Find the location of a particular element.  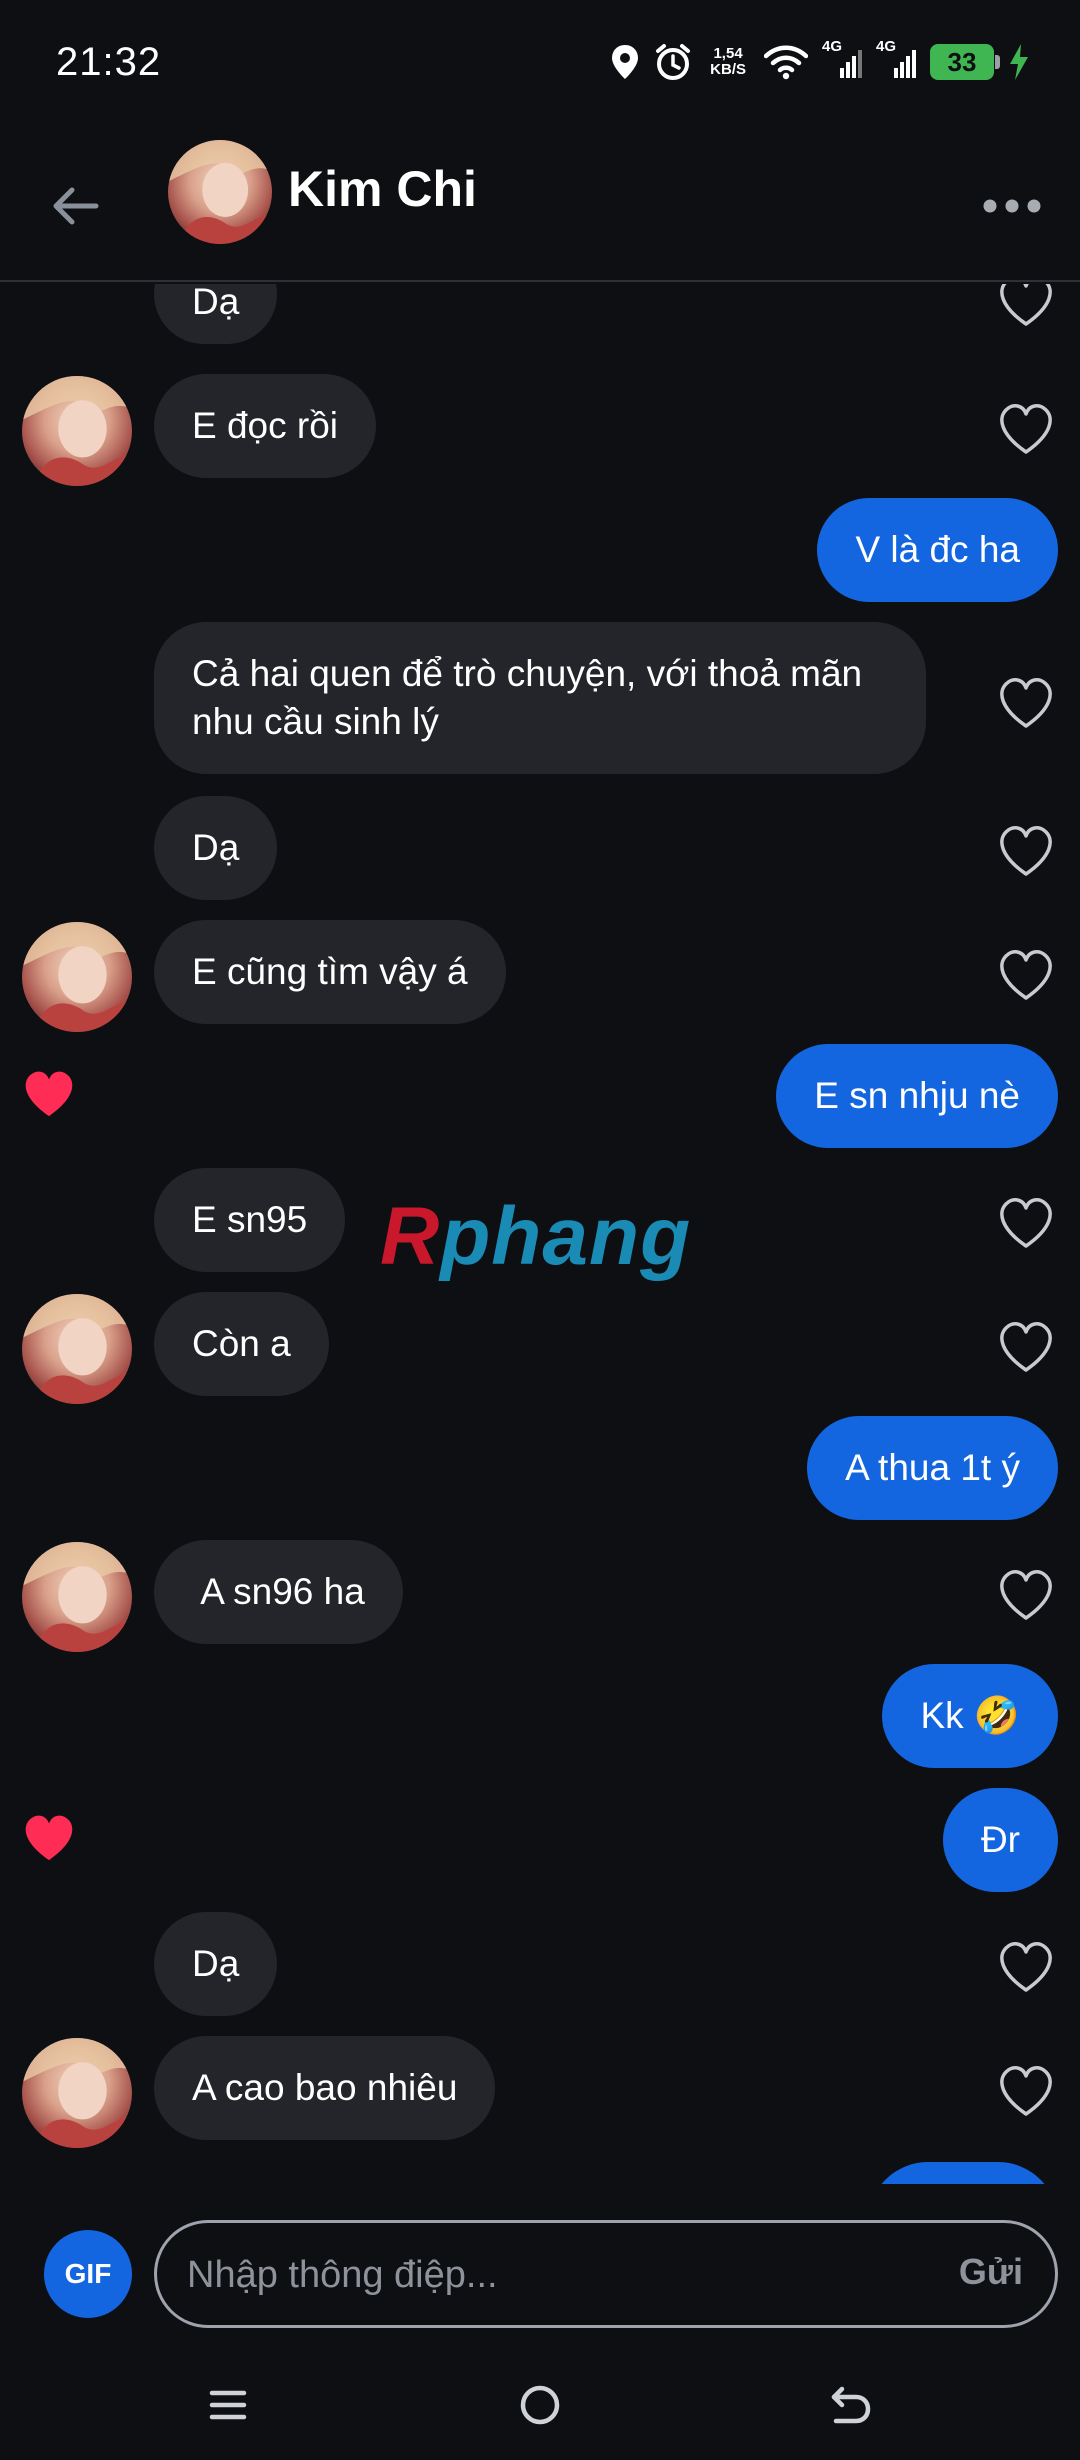

back-button is located at coordinates (76, 206).